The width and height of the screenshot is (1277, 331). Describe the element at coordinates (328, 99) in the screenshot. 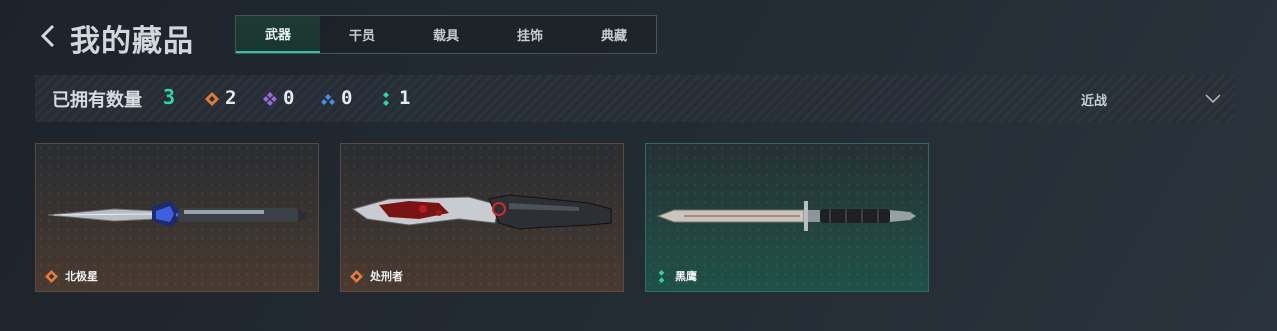

I see `blue-diamond-icon` at that location.